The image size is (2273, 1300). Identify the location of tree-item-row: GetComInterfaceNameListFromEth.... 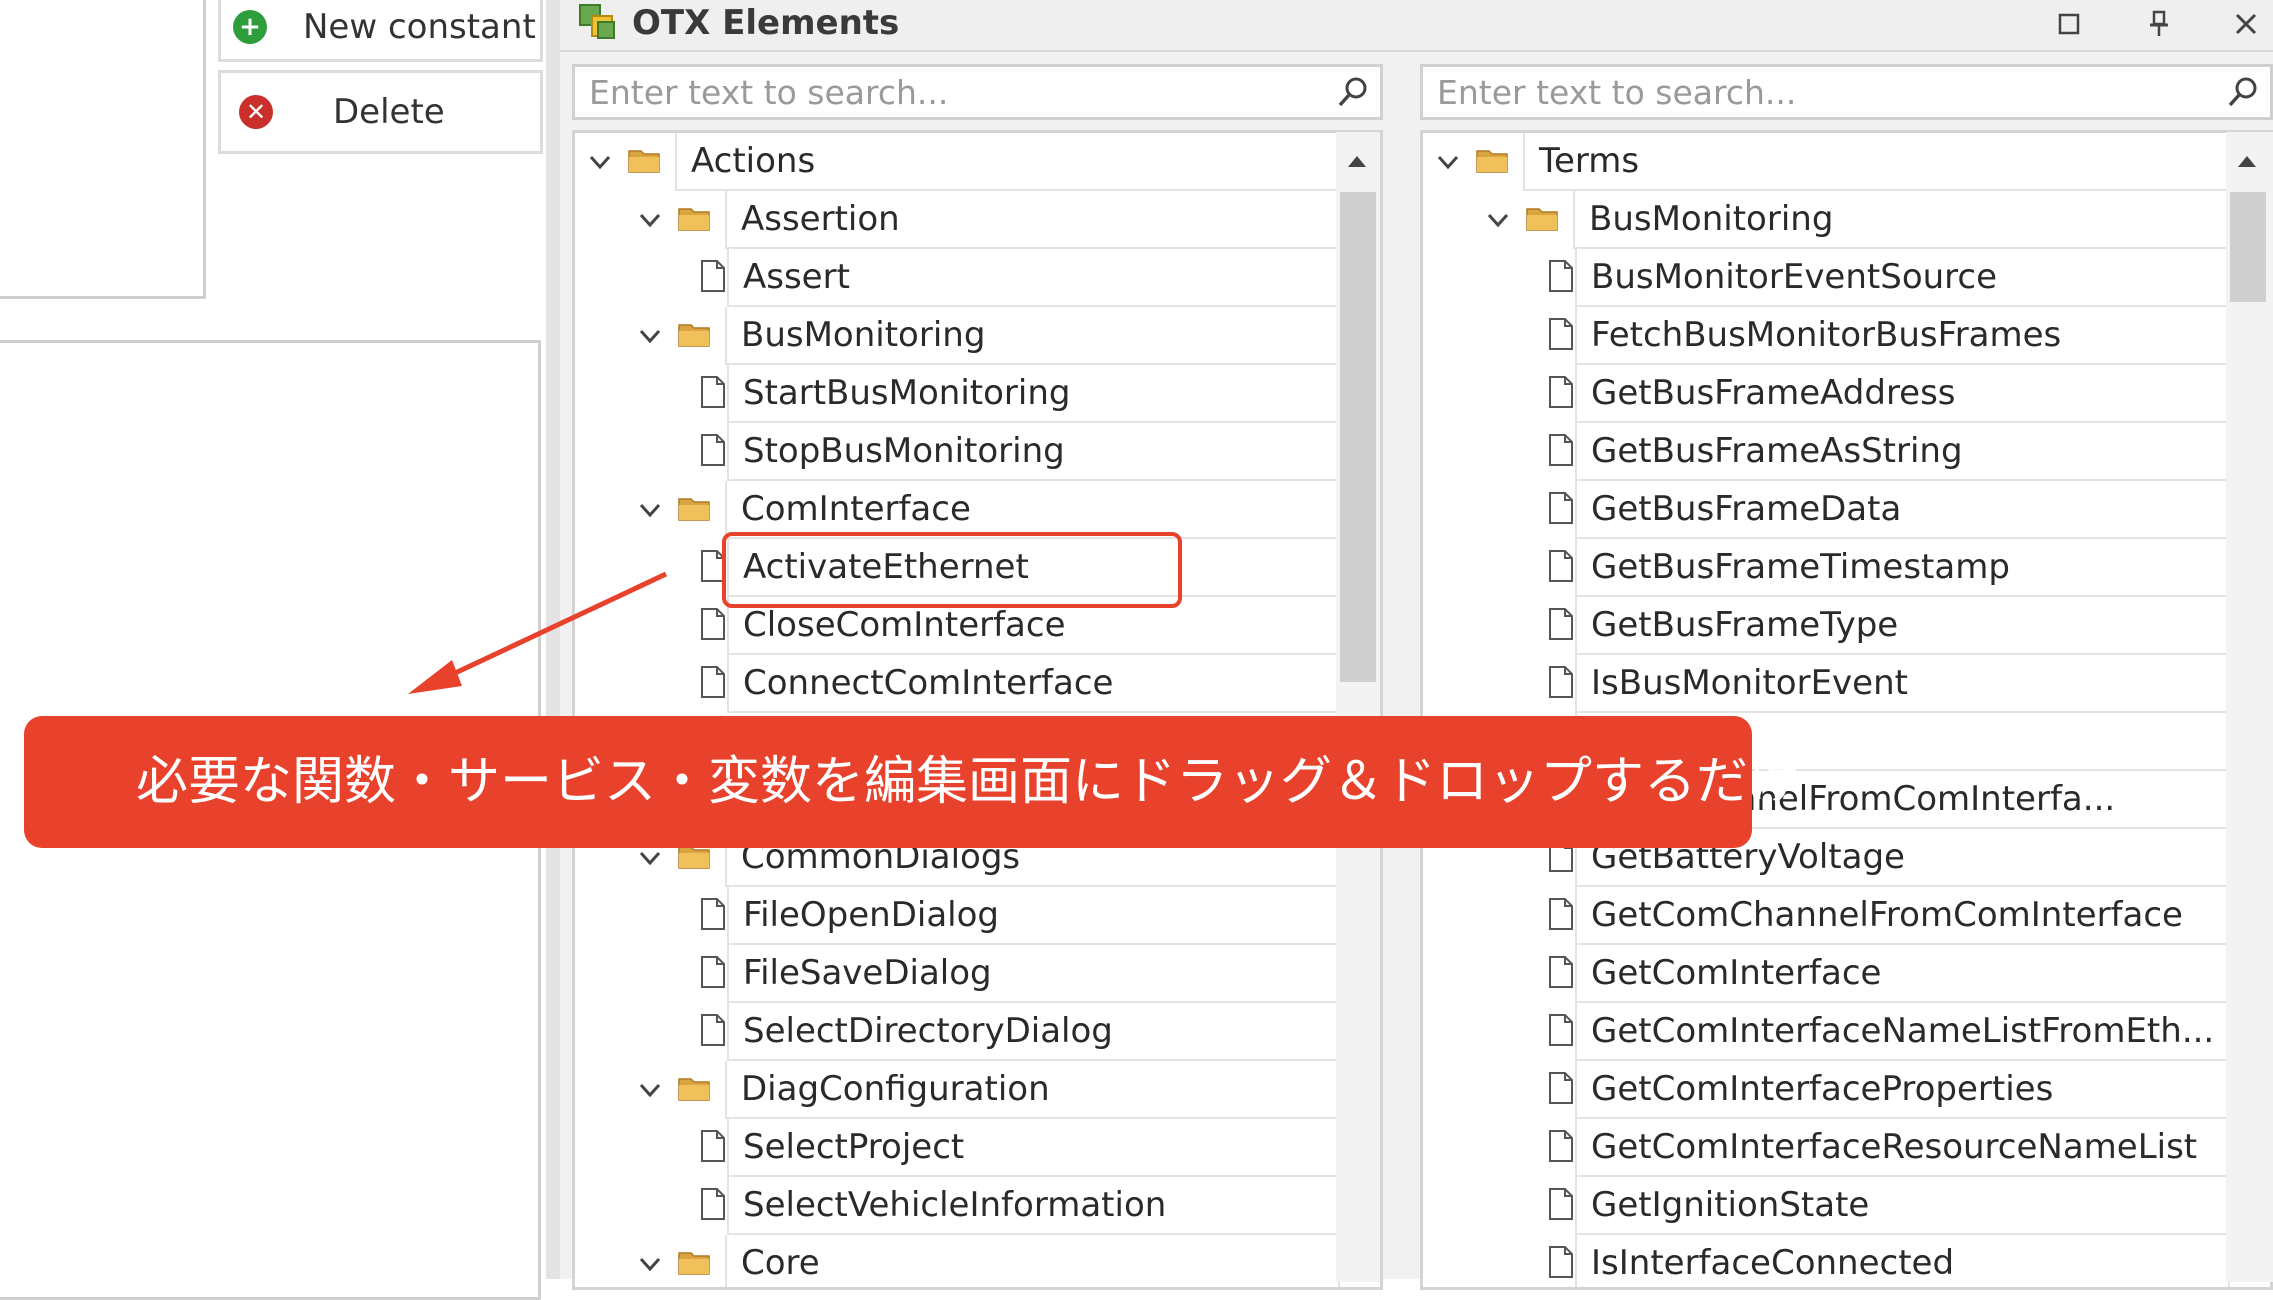
(1846, 1032).